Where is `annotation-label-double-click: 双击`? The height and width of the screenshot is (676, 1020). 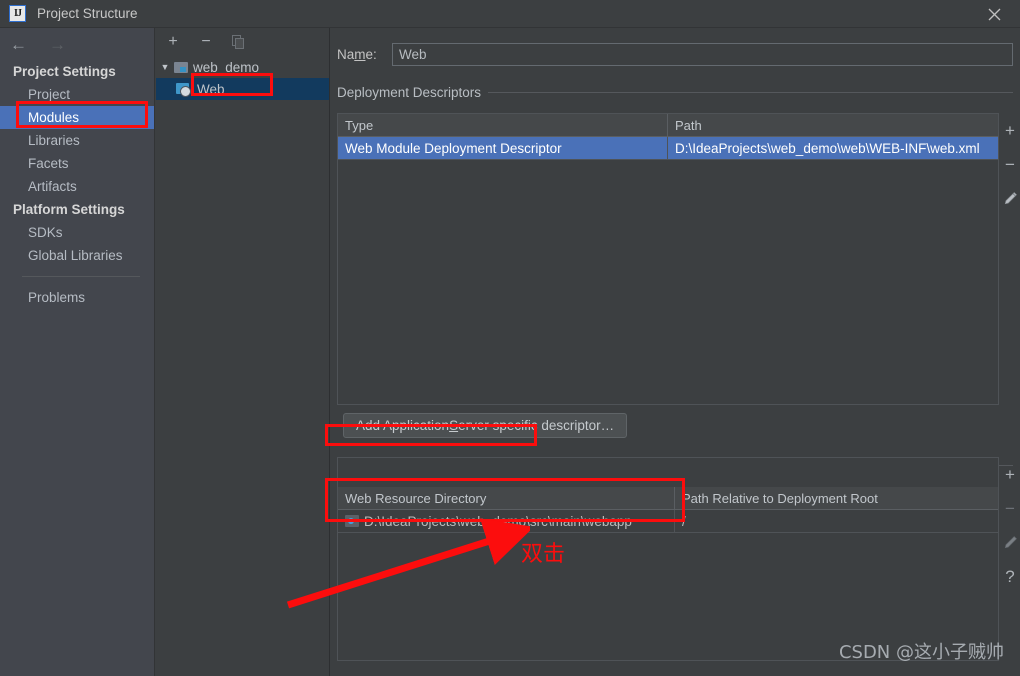
annotation-label-double-click: 双击 is located at coordinates (543, 554).